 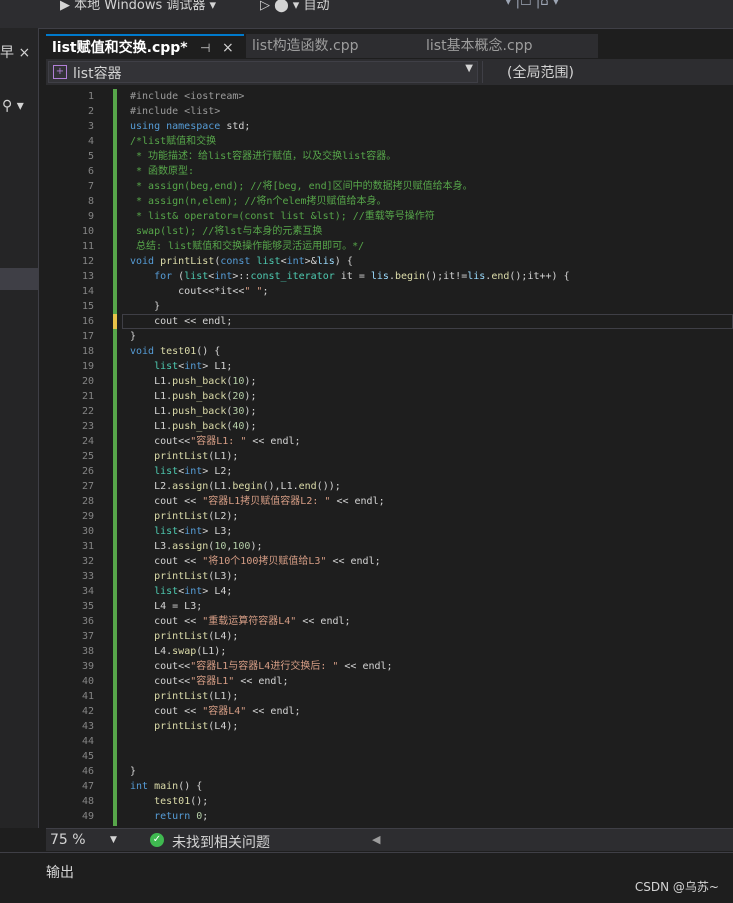 What do you see at coordinates (389, 321) in the screenshot?
I see `code-line: 16 cout << endl;` at bounding box center [389, 321].